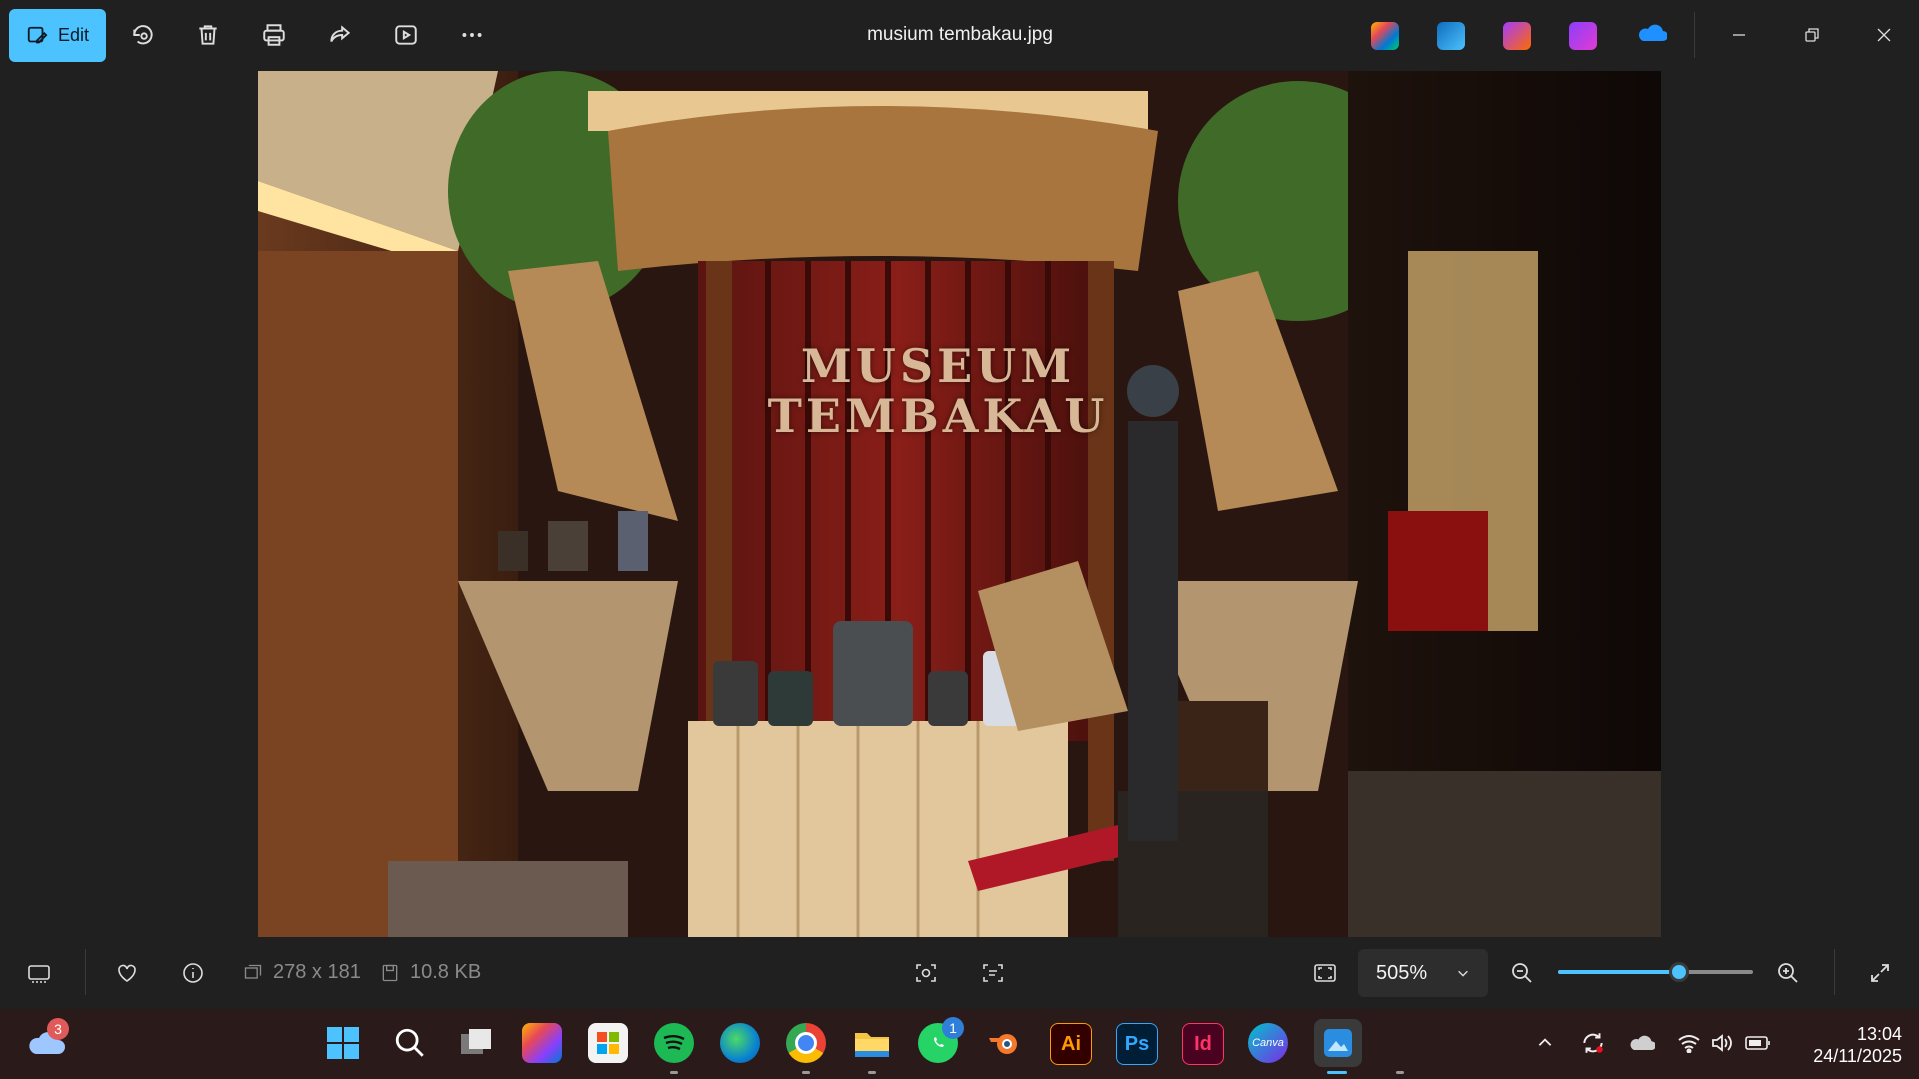 The height and width of the screenshot is (1079, 1919). What do you see at coordinates (472, 35) in the screenshot?
I see `more-options-icon` at bounding box center [472, 35].